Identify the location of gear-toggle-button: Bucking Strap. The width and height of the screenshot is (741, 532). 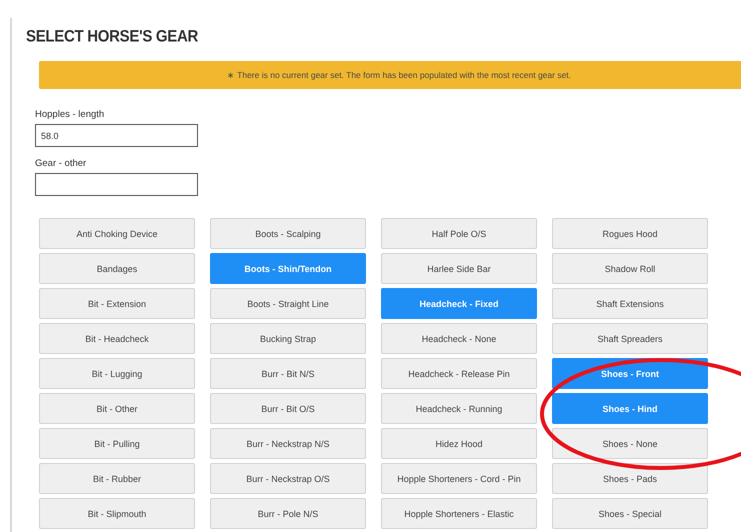
(288, 338).